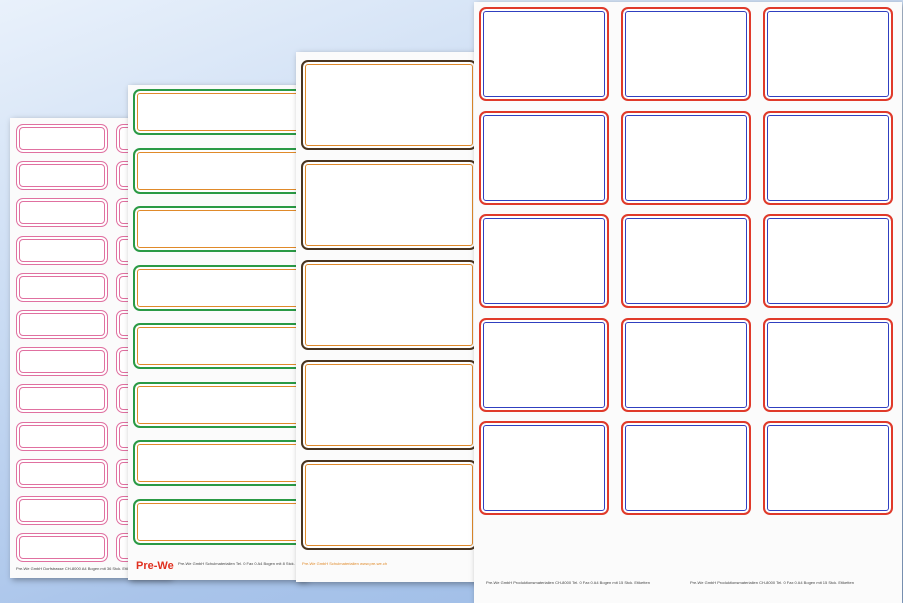 The image size is (903, 603). What do you see at coordinates (155, 566) in the screenshot?
I see `brand-logo: Pre-We` at bounding box center [155, 566].